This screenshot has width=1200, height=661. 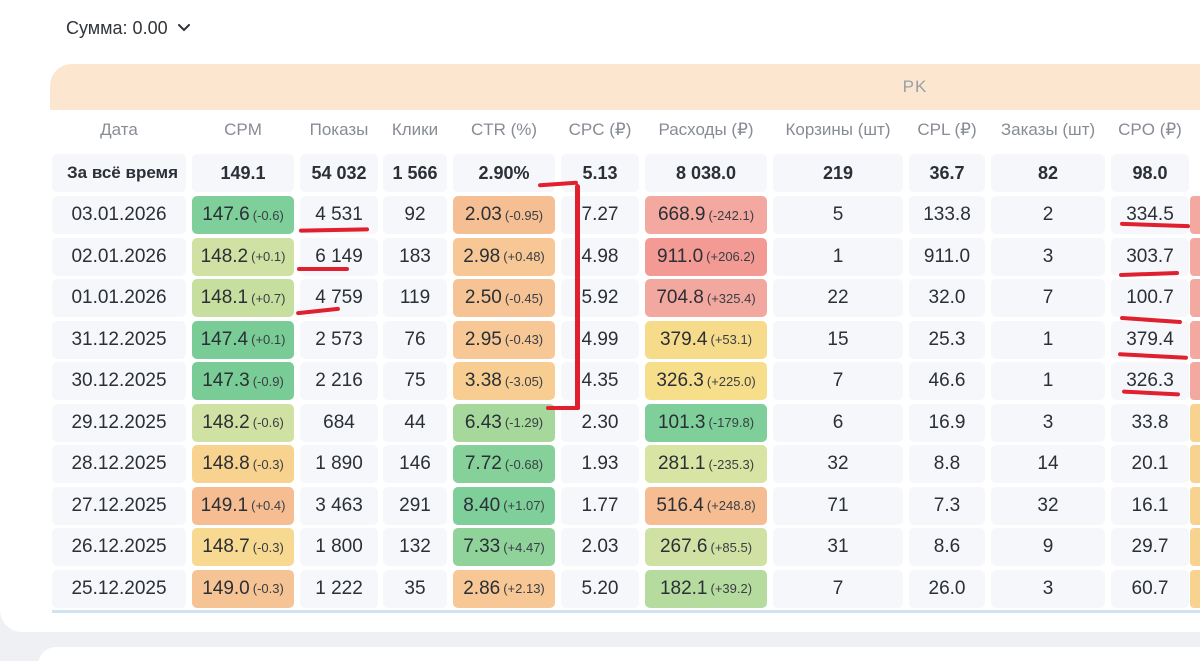 I want to click on orders-cell: 1, so click(x=1048, y=339).